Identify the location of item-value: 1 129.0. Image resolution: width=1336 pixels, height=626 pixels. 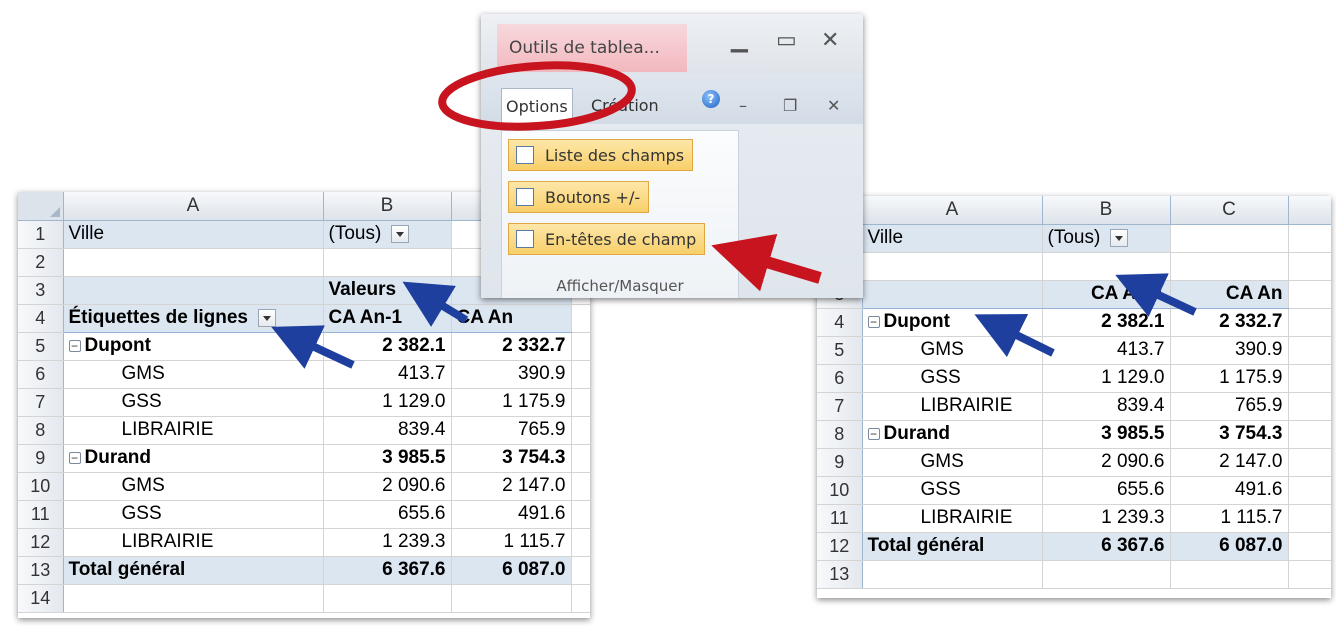
(387, 402).